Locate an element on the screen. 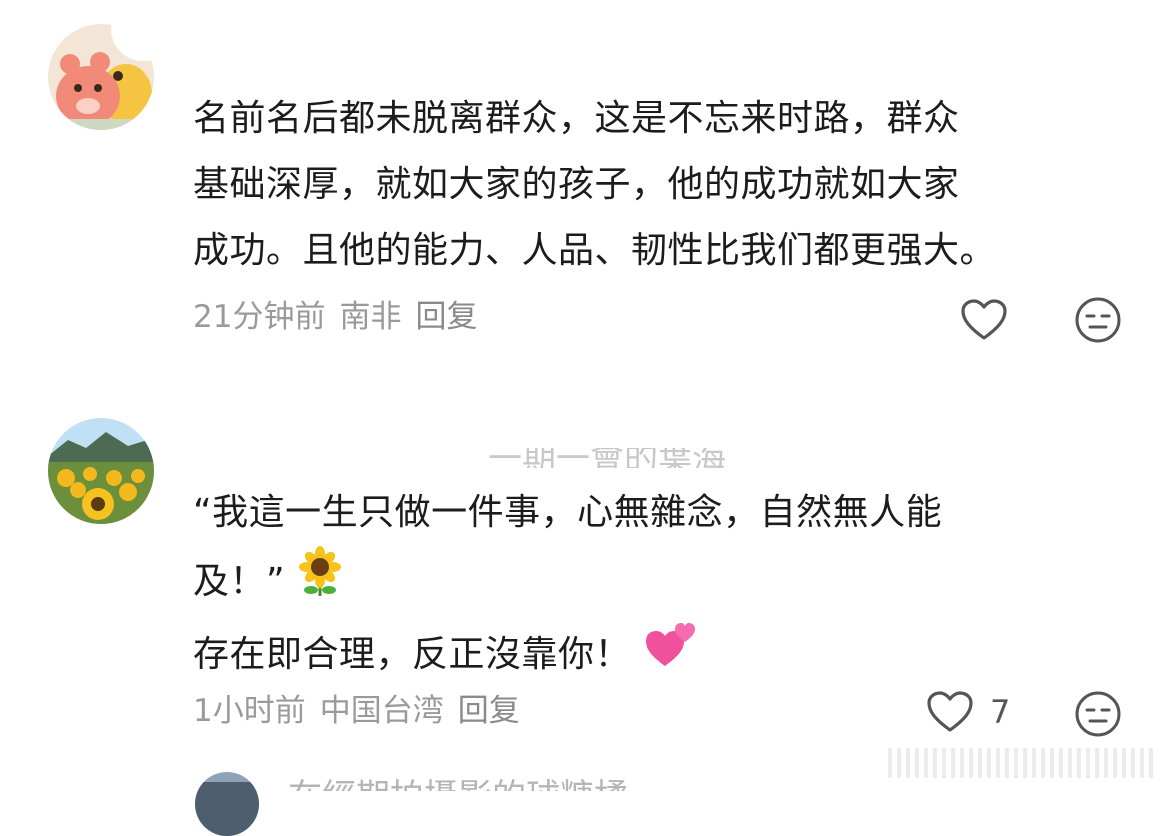  comment-line: 名前名后都未脱离群众，这是不忘来时路，群众 is located at coordinates (576, 118).